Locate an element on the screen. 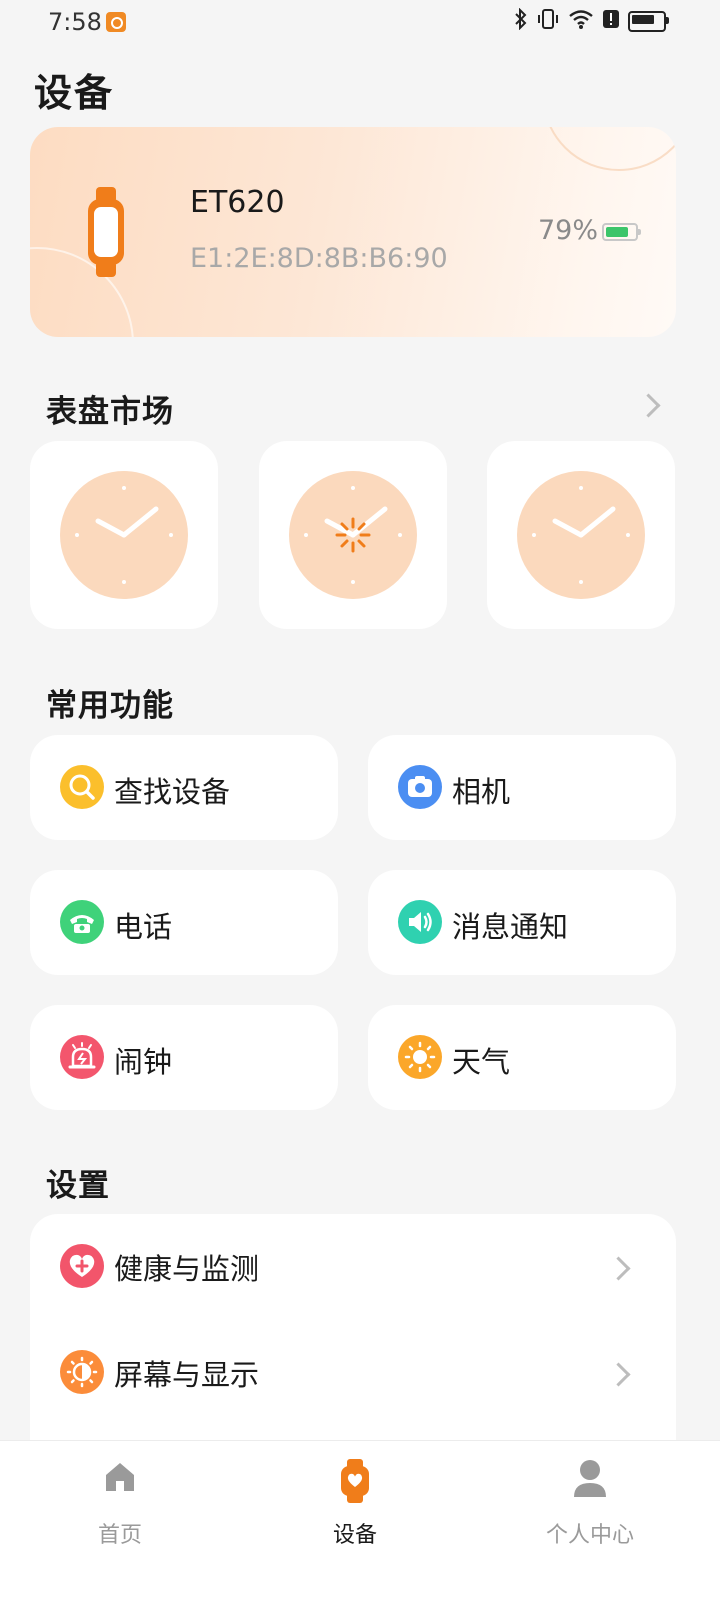 Image resolution: width=720 pixels, height=1601 pixels. function-label: 天气 is located at coordinates (481, 1062).